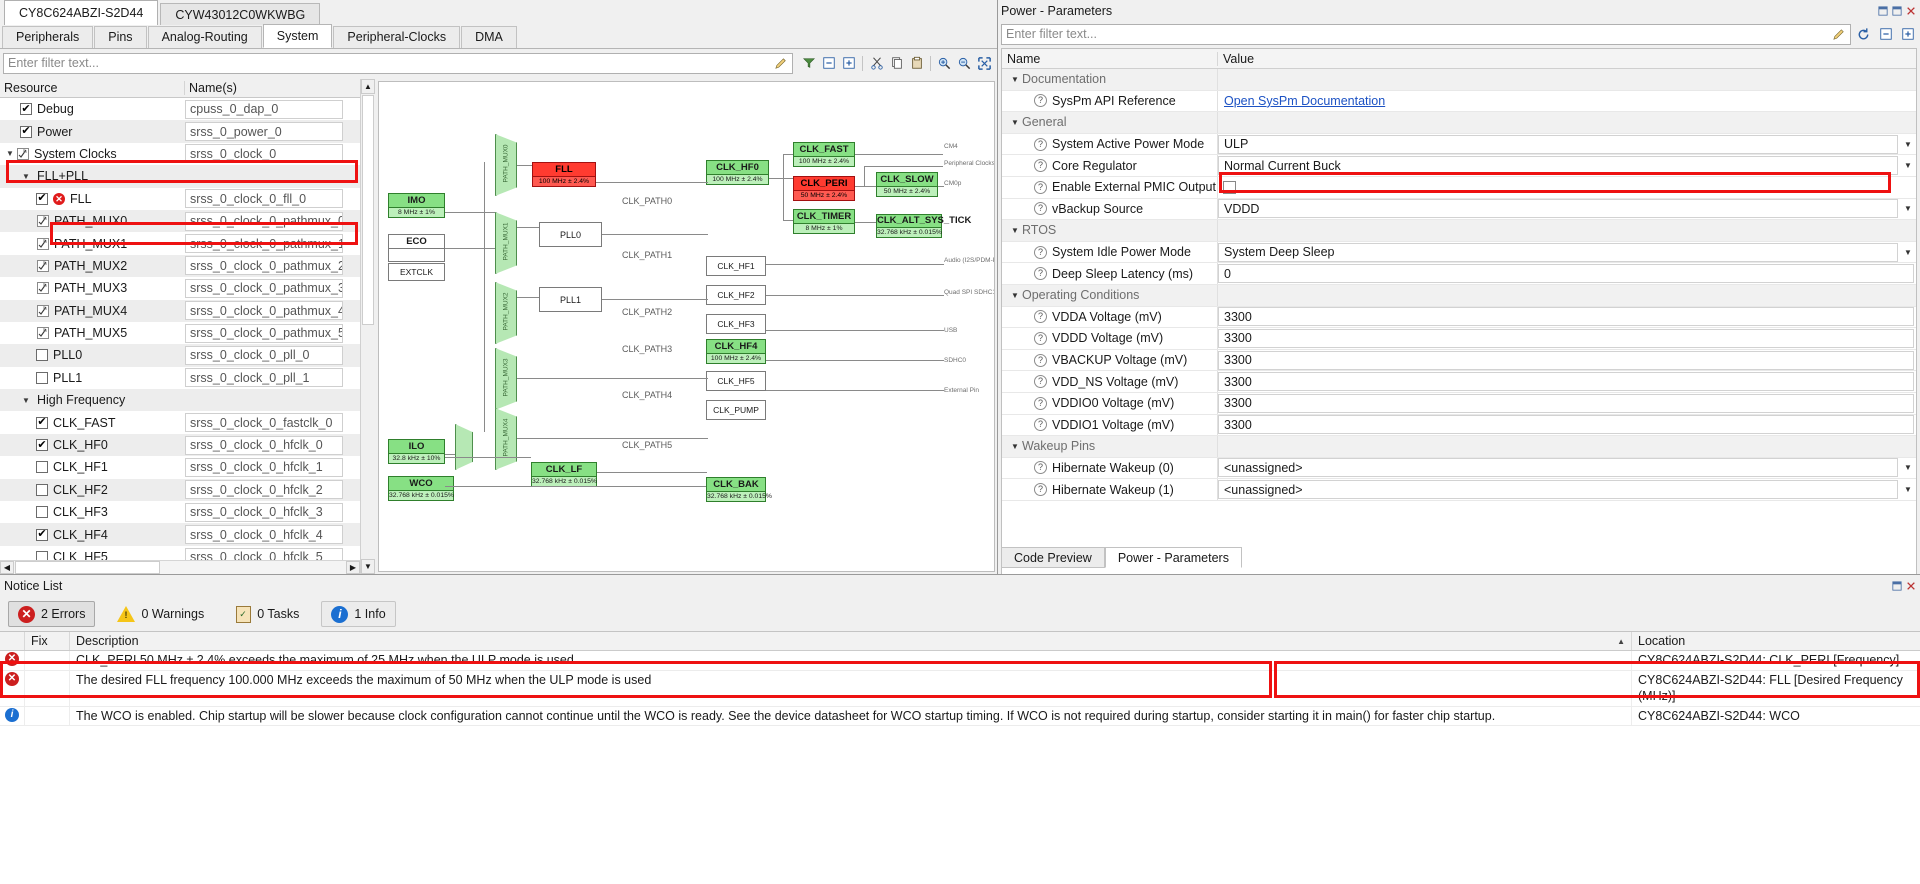 The height and width of the screenshot is (884, 1920). I want to click on diagram-block-clk-pump: CLK_PUMP, so click(736, 410).